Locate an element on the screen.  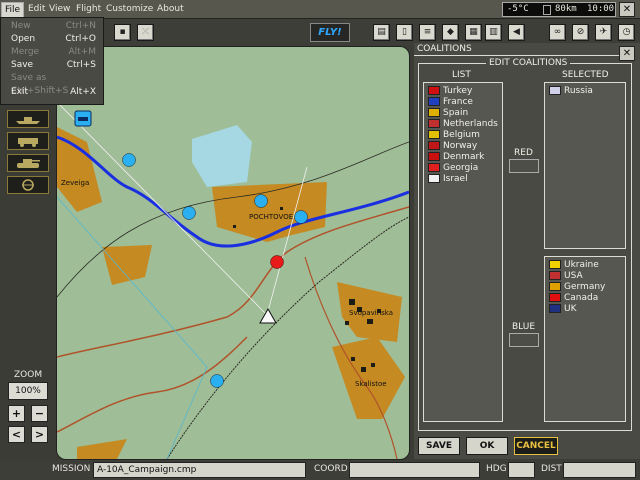
weather-time-readout: -5°C 80km 10:00 is located at coordinates (559, 9).